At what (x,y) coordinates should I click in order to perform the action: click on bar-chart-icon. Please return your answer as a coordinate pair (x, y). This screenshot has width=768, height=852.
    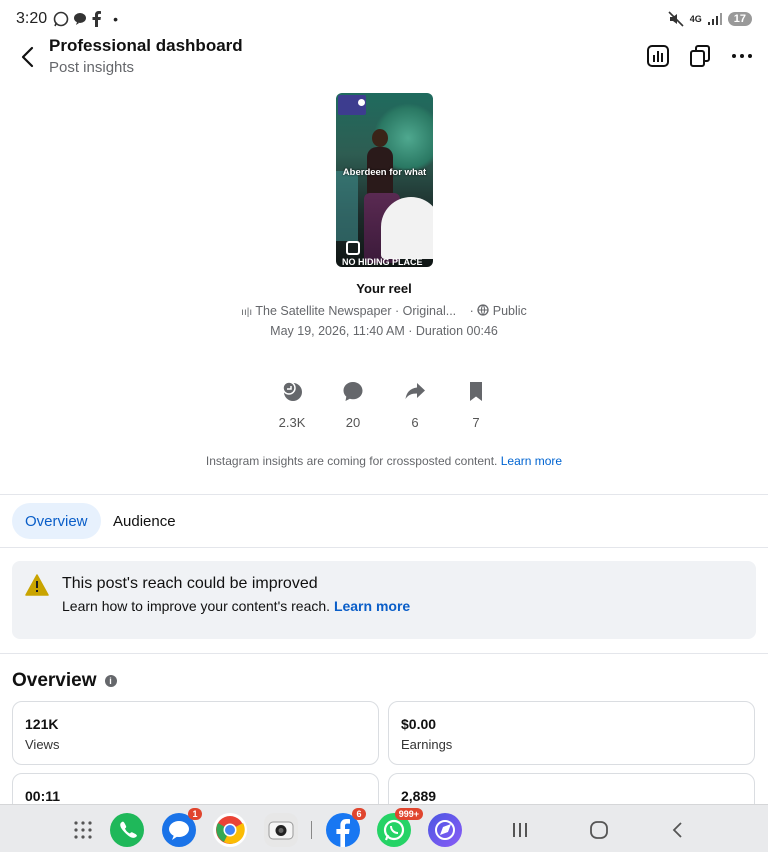
    Looking at the image, I should click on (658, 56).